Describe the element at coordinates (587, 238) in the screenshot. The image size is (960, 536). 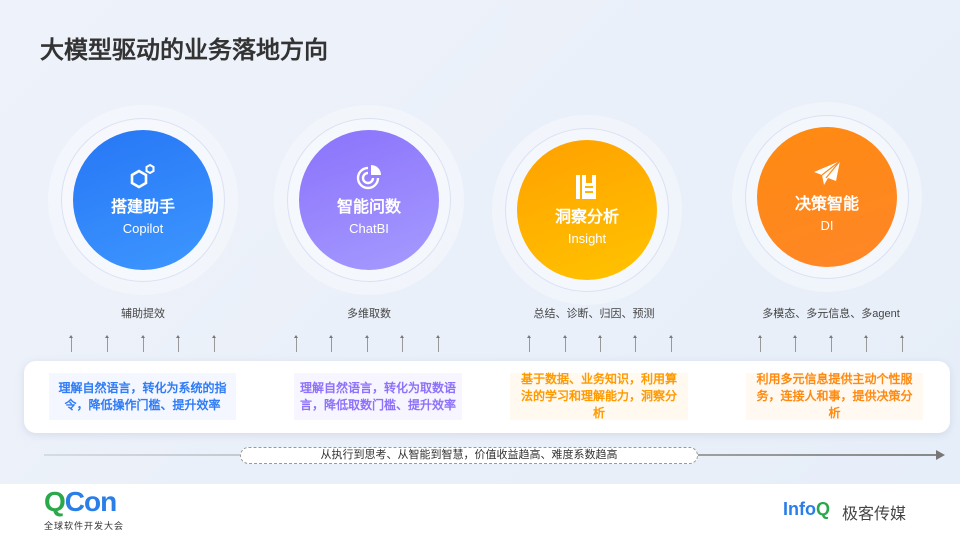
I see `direction-subtitle: Insight` at that location.